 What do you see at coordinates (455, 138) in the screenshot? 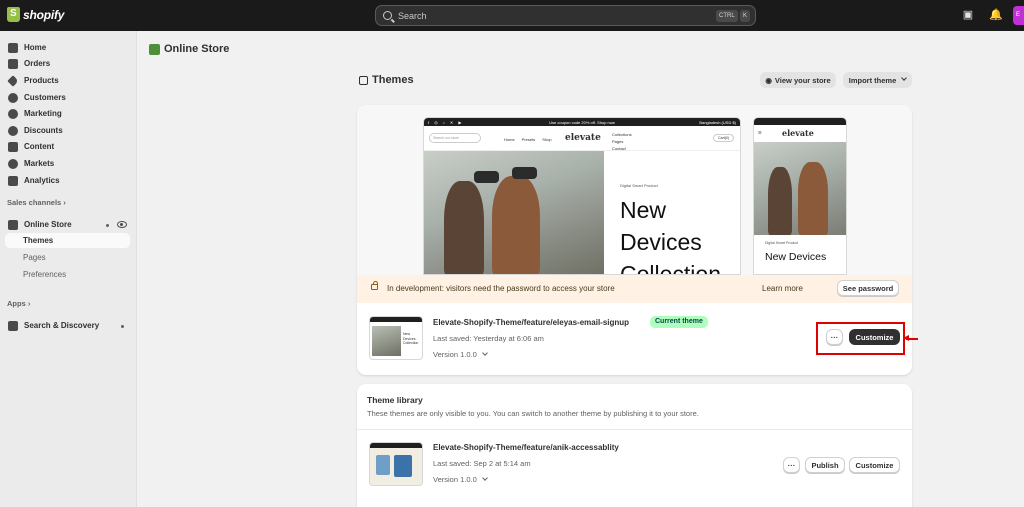
I see `preview-search: Search our store` at bounding box center [455, 138].